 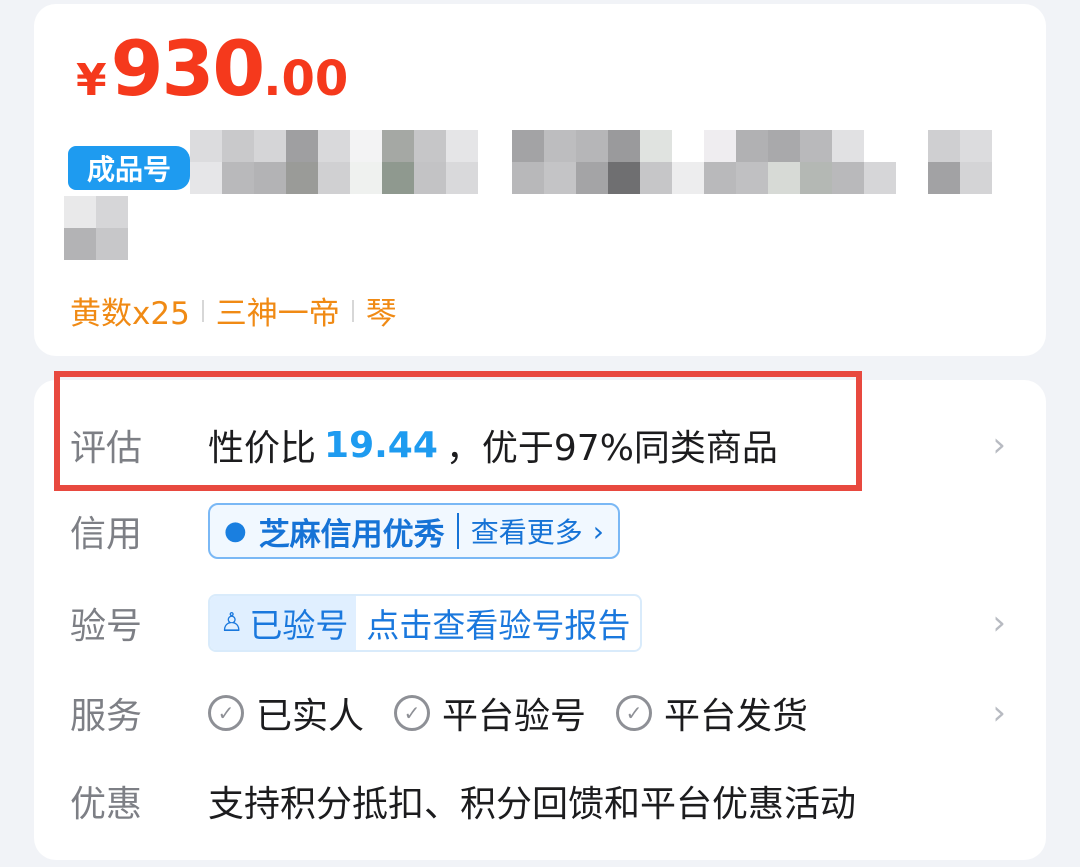 I want to click on credit-row: 信用 ● 芝麻信用优秀 查看更多 ›, so click(x=540, y=531).